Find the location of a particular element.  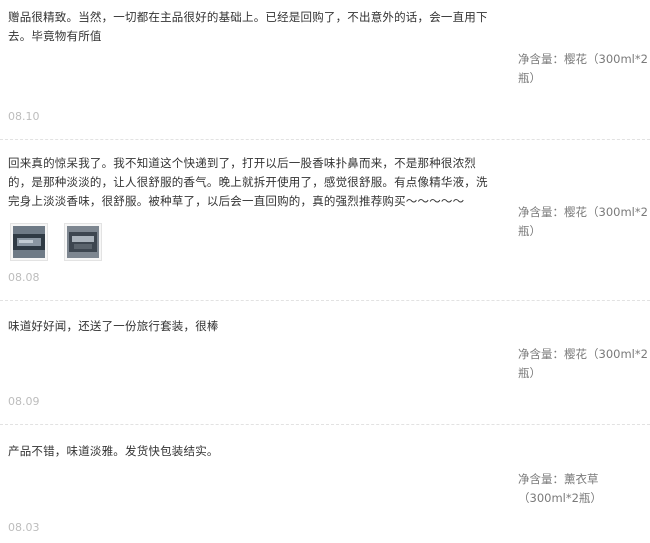

review-spec: 净含量：薰衣草（300ml*2瓶） is located at coordinates (583, 489).